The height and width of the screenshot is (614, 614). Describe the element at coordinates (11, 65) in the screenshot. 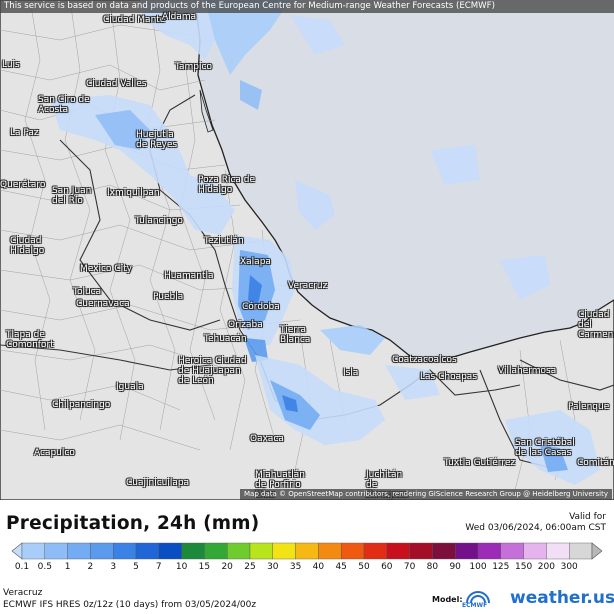

I see `city-label: Luis` at that location.